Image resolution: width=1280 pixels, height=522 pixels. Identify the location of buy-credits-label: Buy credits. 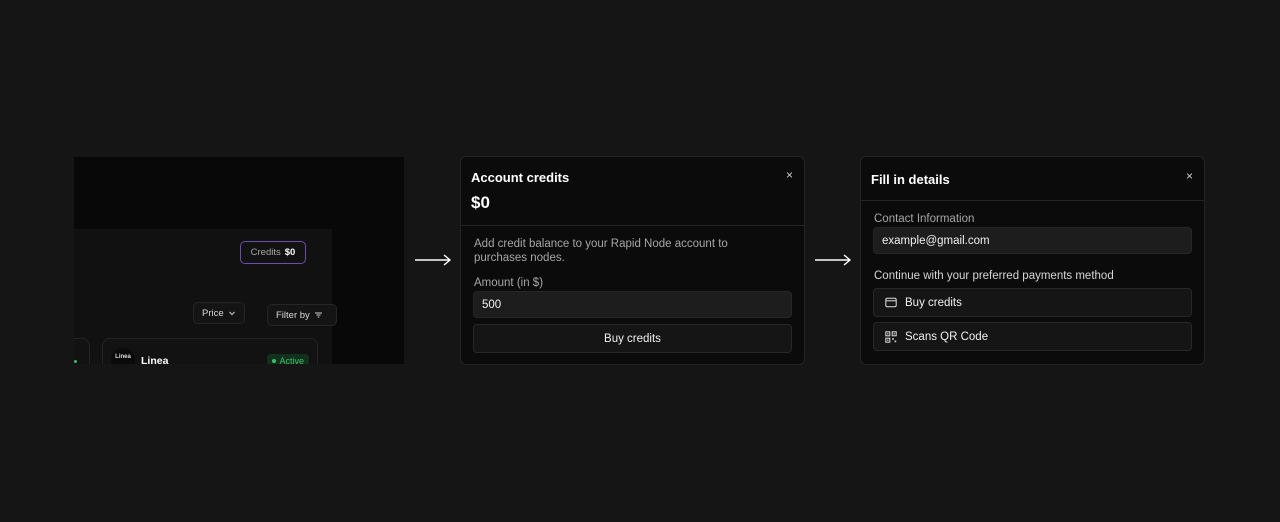
(632, 338).